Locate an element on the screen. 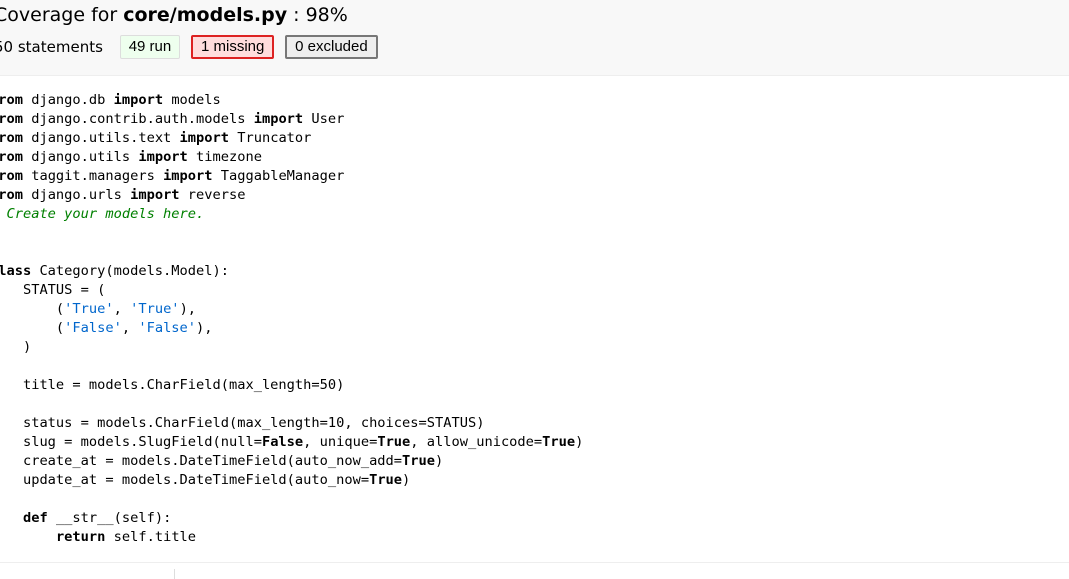 The image size is (1069, 579). code-token: django.contrib.auth.models is located at coordinates (138, 119).